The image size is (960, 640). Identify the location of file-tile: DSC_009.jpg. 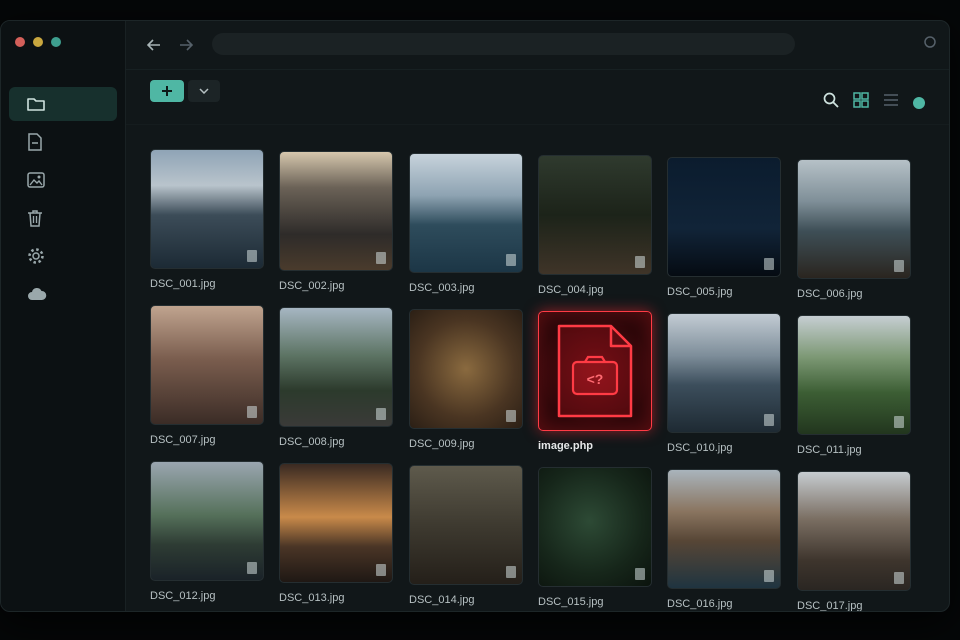
(466, 379).